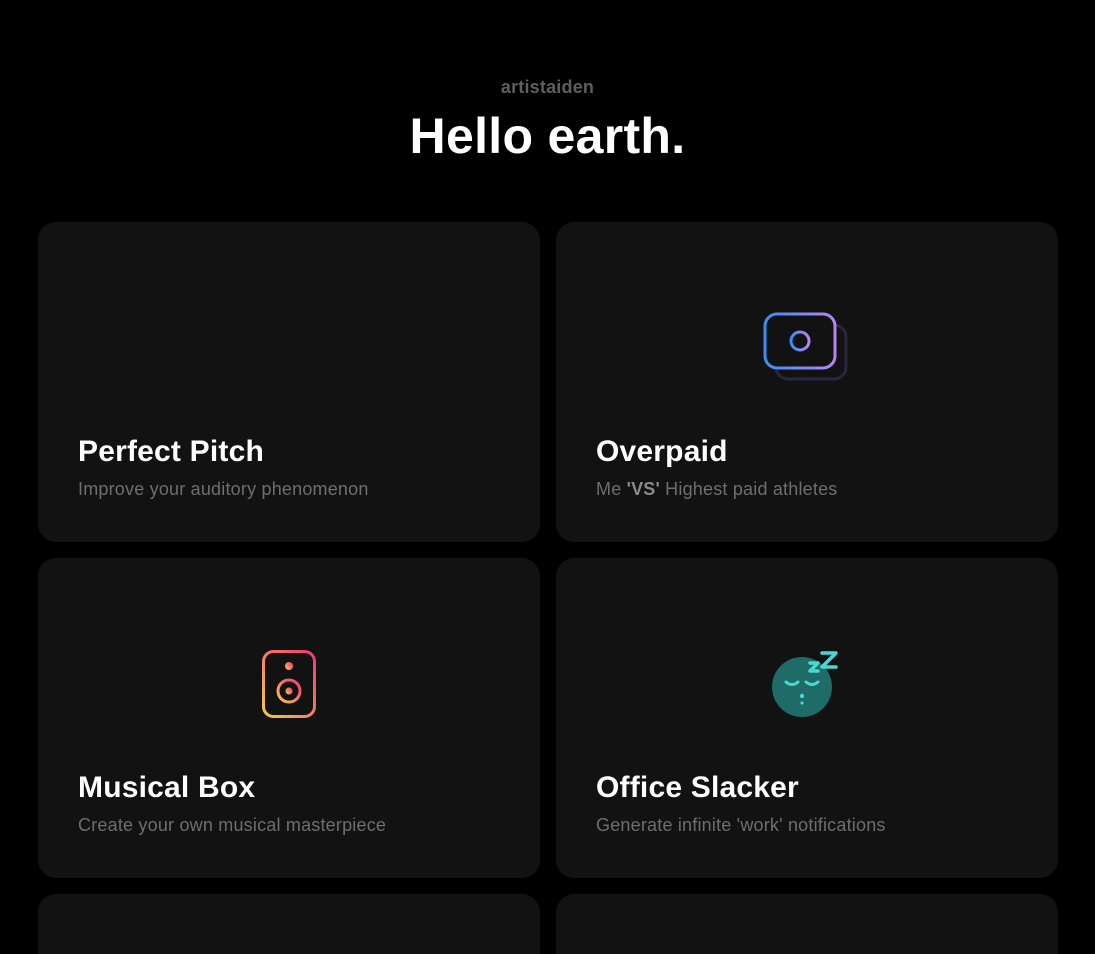  I want to click on sleeping-face-icon, so click(807, 684).